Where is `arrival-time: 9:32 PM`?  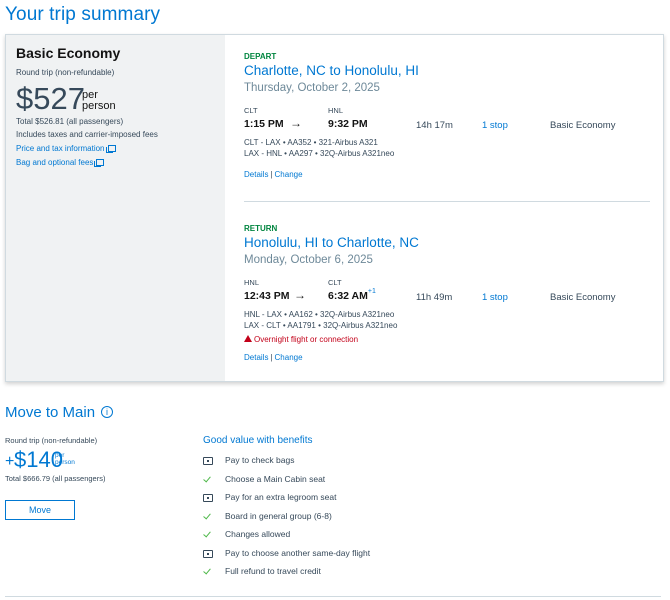 arrival-time: 9:32 PM is located at coordinates (348, 124).